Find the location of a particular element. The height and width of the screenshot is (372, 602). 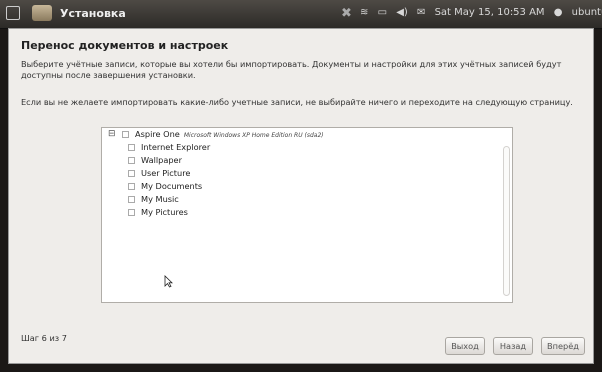

tree-item: My Music is located at coordinates (153, 199).